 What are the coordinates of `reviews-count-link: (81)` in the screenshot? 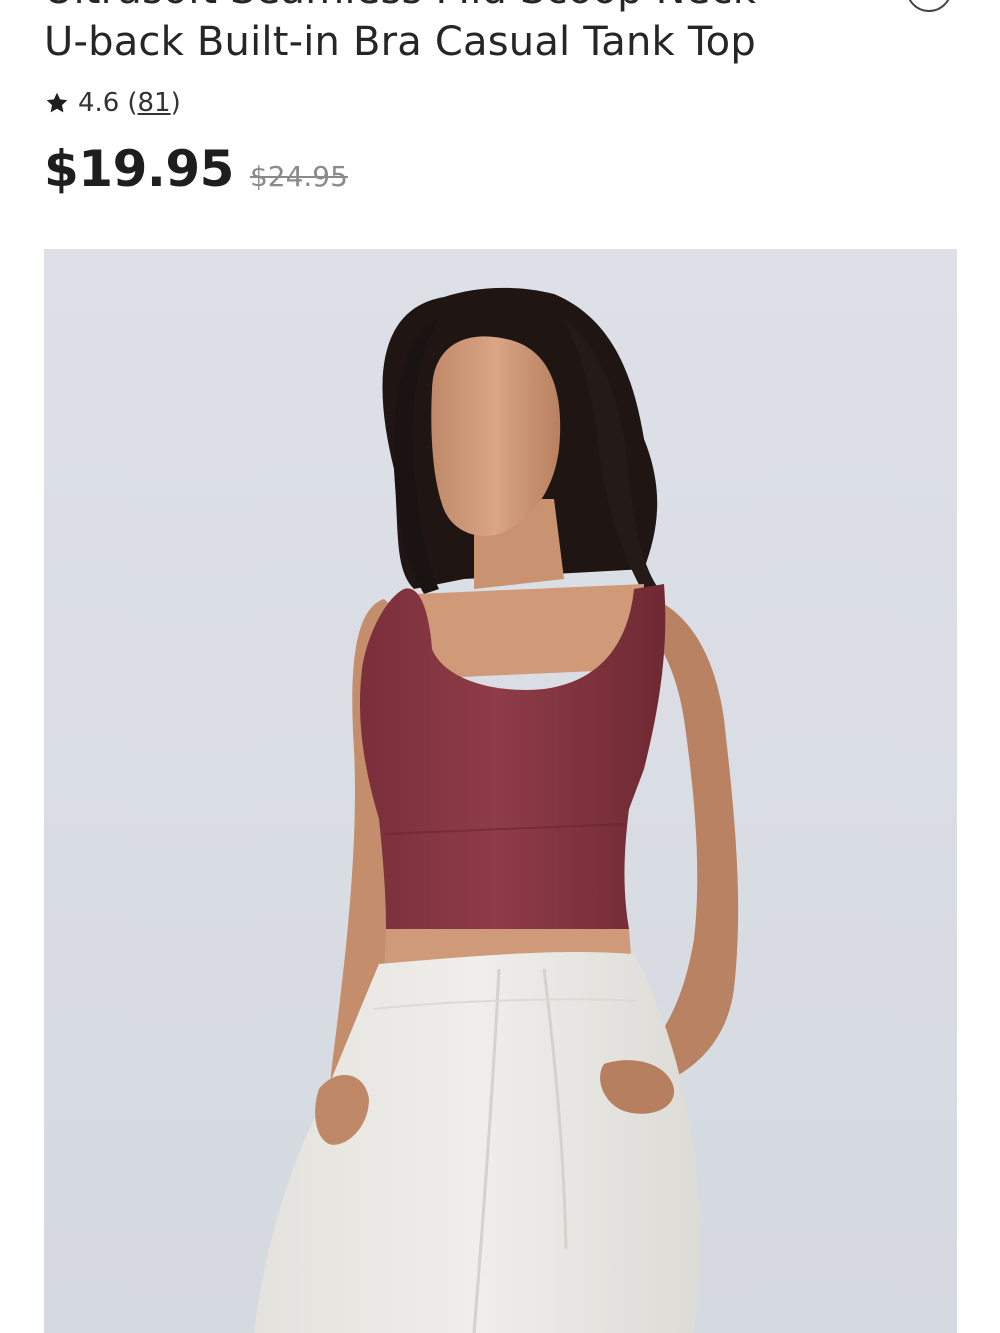 It's located at (153, 103).